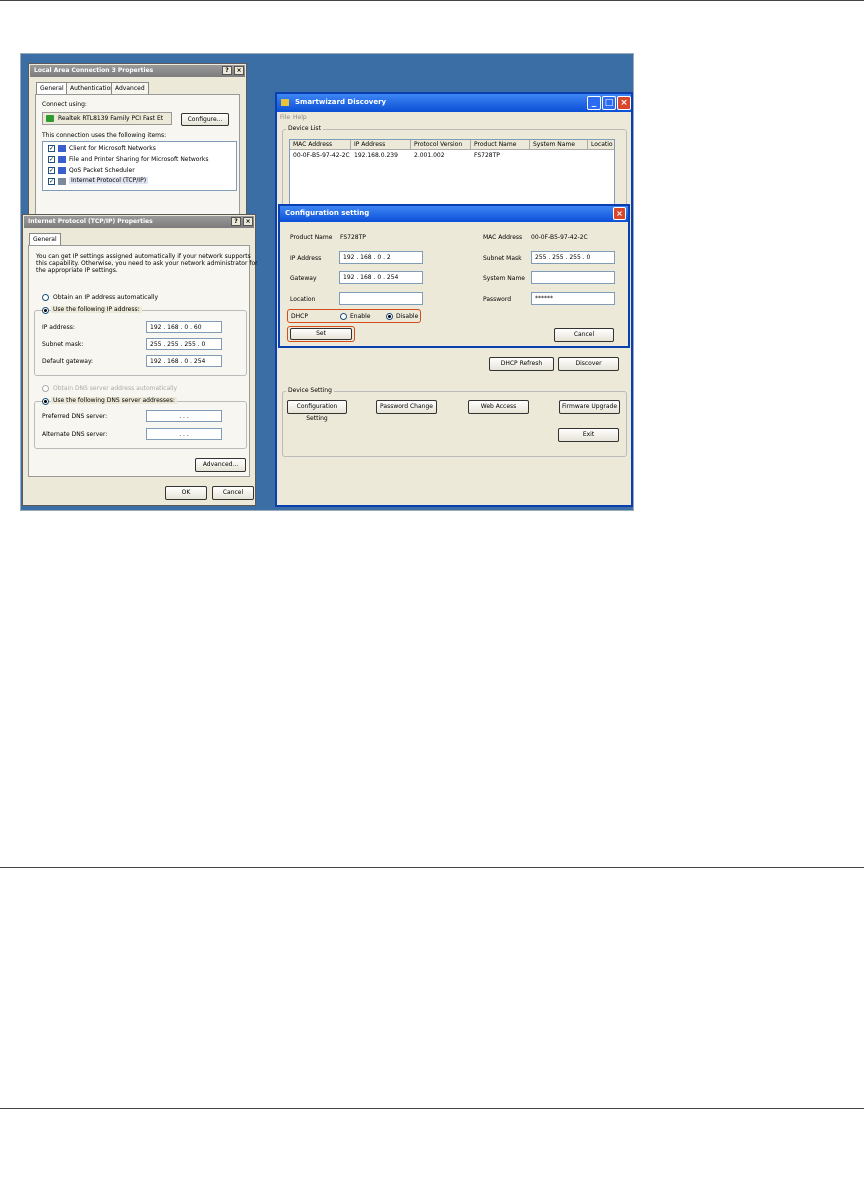 The image size is (864, 1184). I want to click on password-change-button: Password Change, so click(406, 407).